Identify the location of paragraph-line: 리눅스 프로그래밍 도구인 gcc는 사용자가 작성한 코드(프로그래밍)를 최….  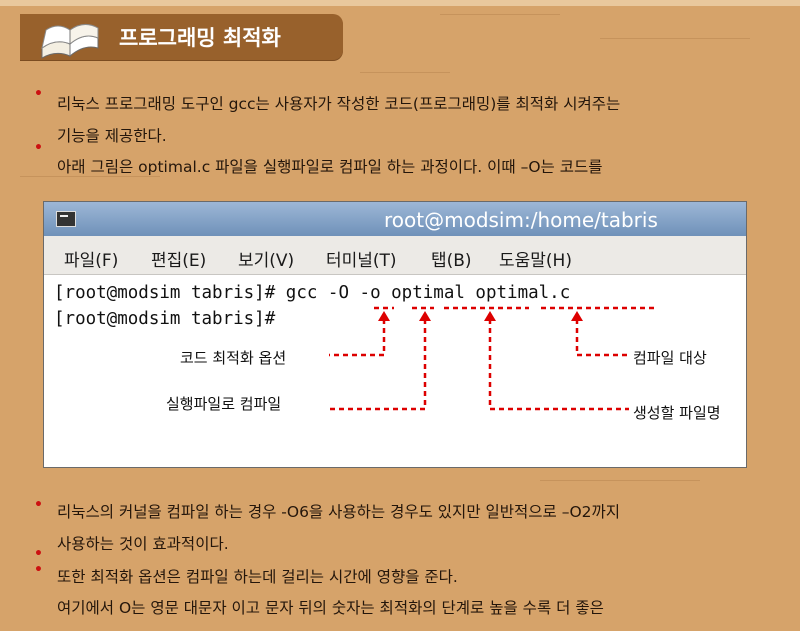
(339, 104).